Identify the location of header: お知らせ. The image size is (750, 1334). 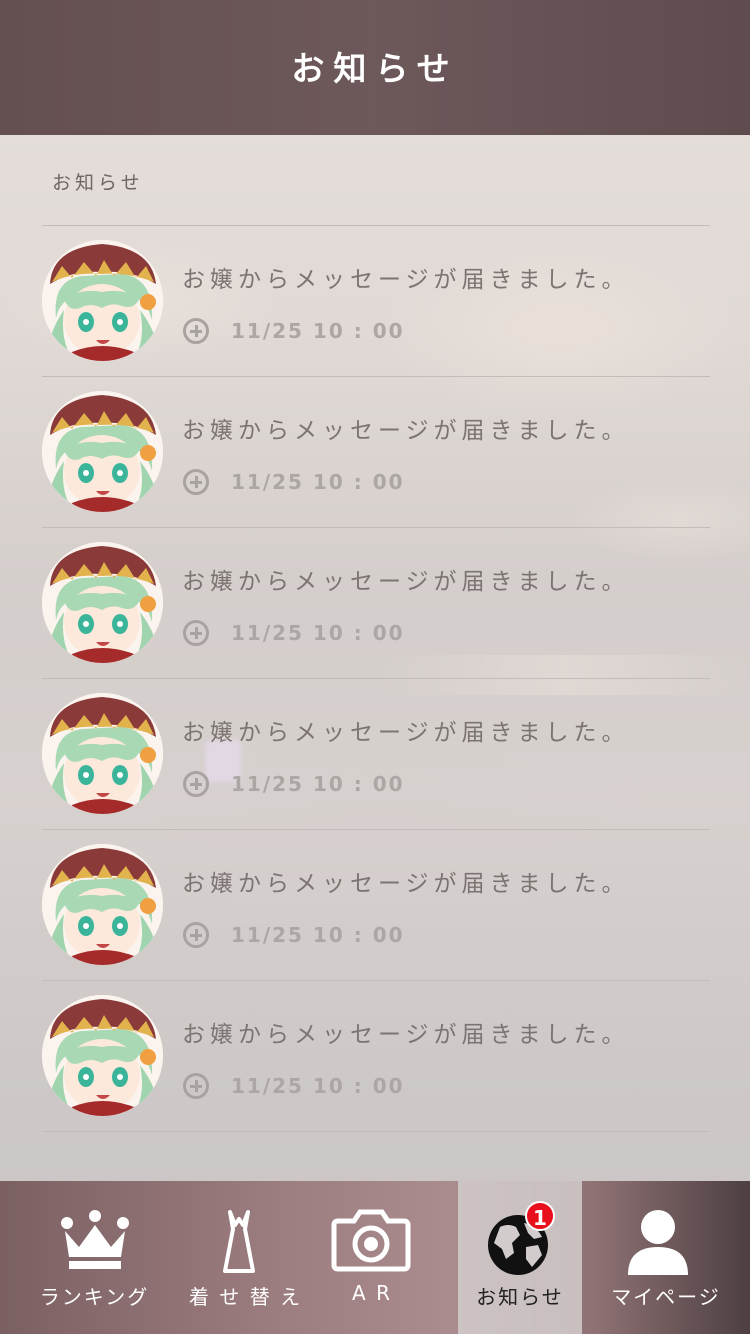
(375, 67).